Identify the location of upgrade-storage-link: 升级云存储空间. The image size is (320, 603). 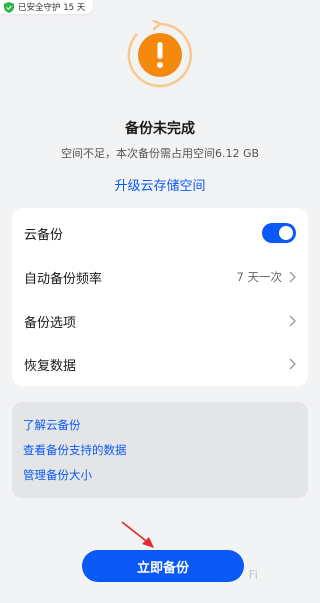
(160, 184).